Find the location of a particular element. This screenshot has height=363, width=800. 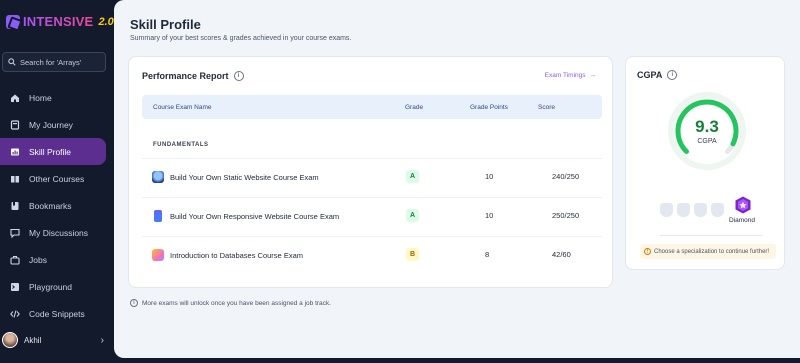

exam-name-cell: Introduction to Databases Course Exam is located at coordinates (227, 255).